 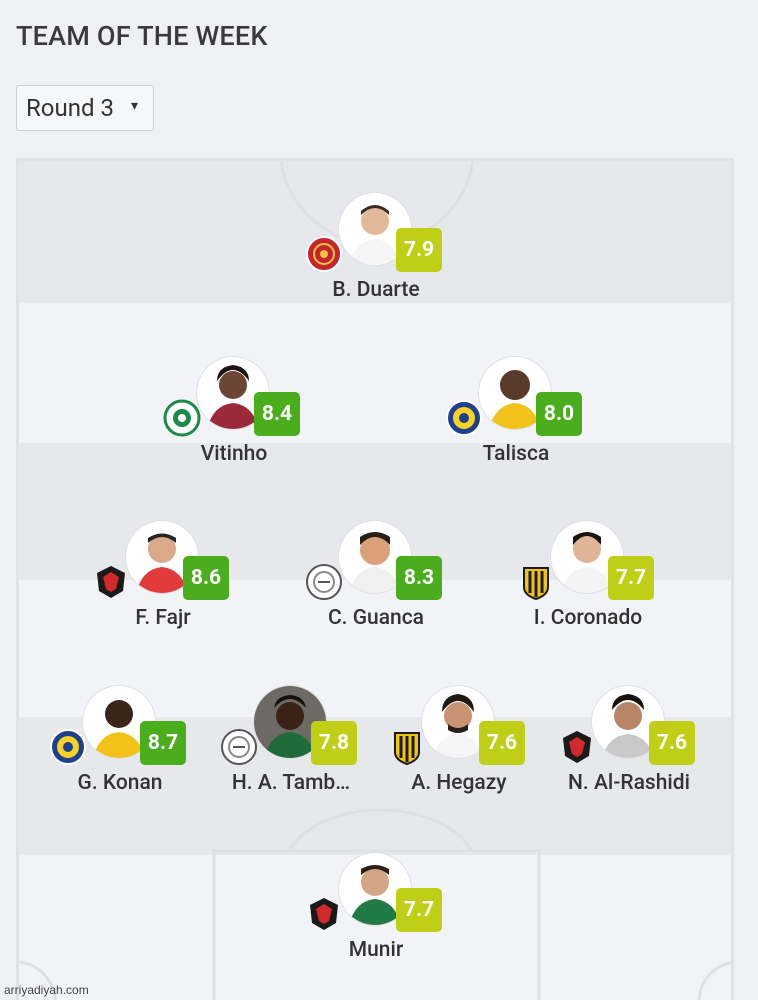 I want to click on round-dropdown: Round 3 ▾, so click(x=85, y=108).